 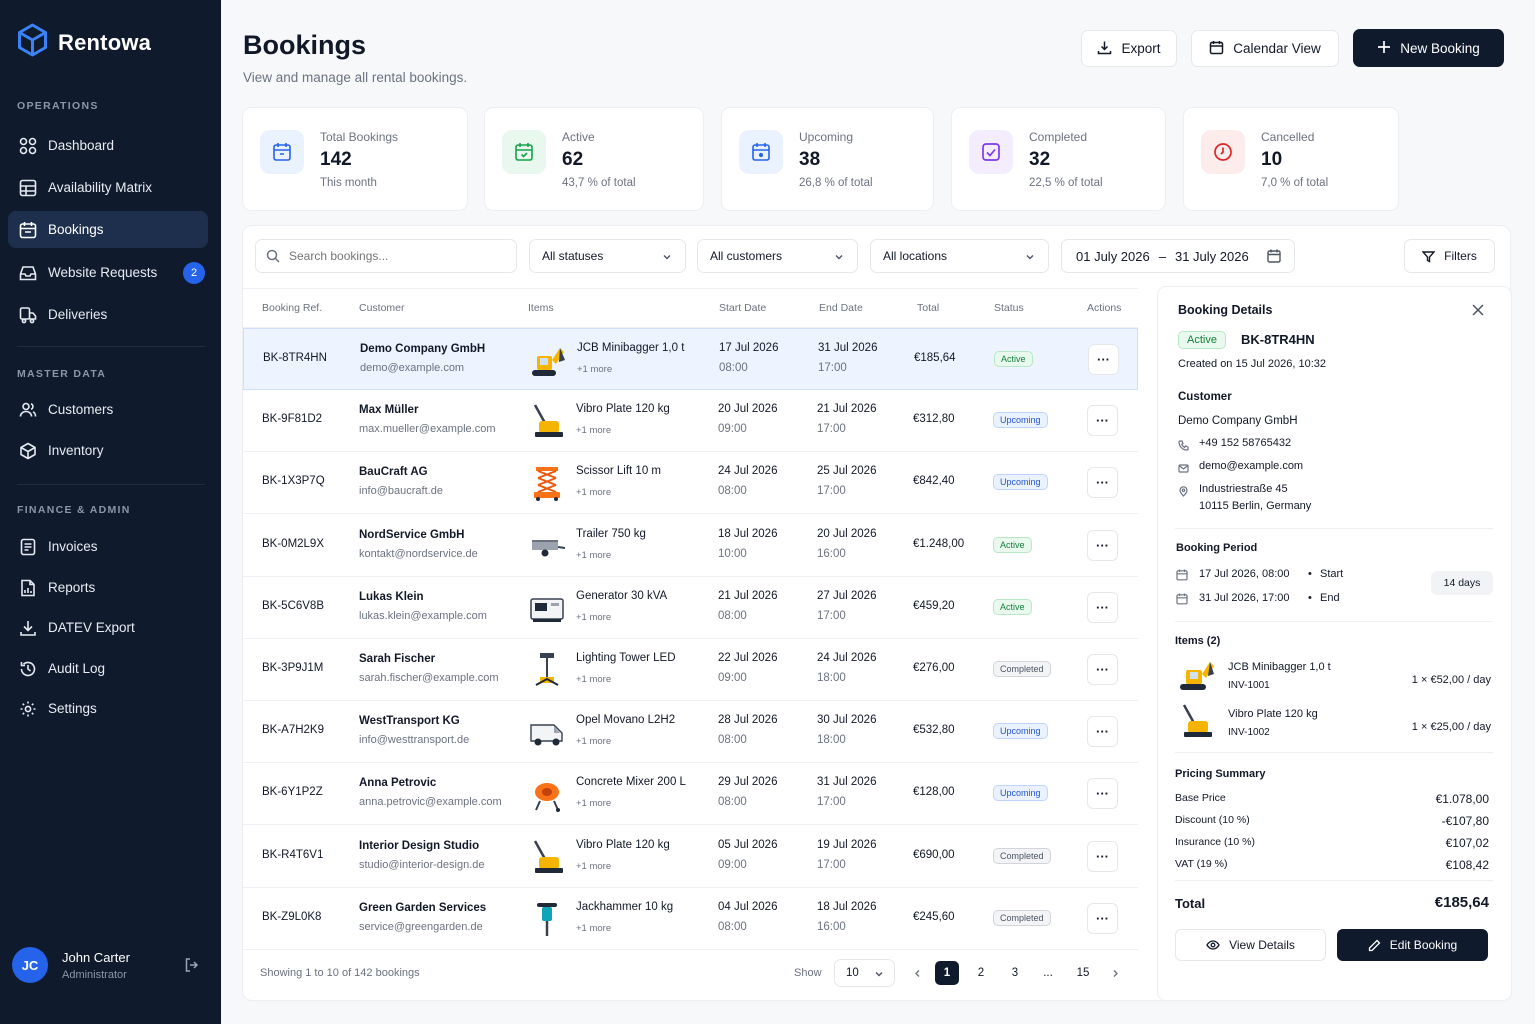 What do you see at coordinates (72, 587) in the screenshot?
I see `sidebar-item-label: Reports` at bounding box center [72, 587].